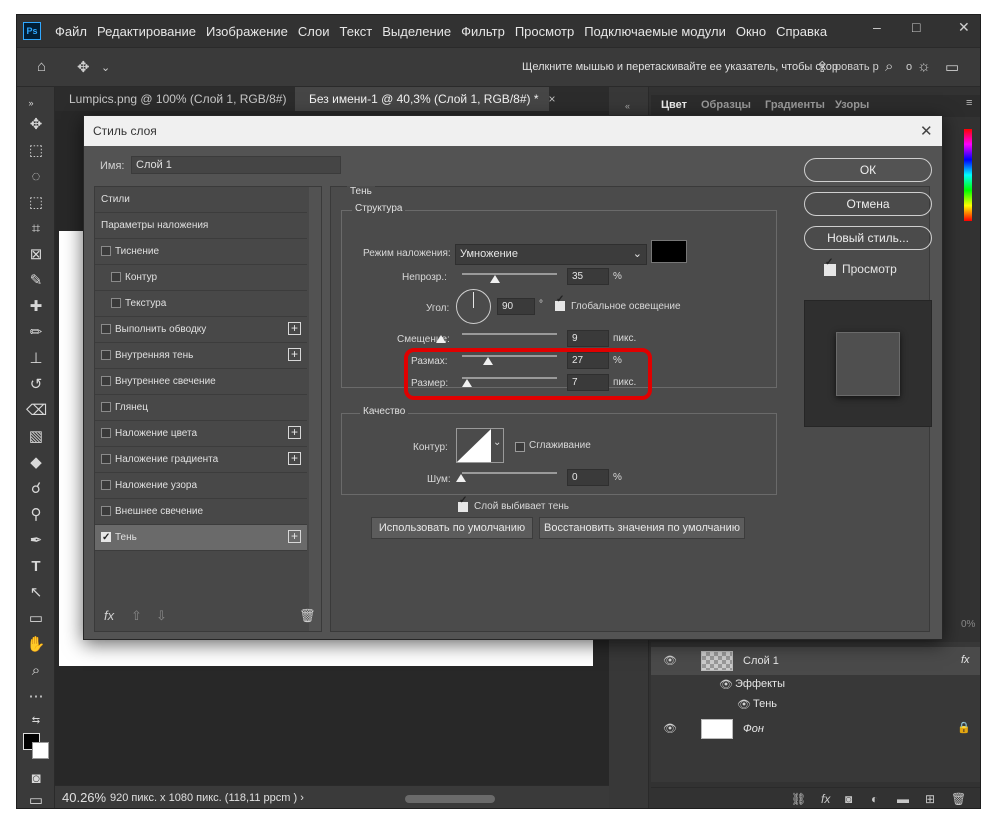 This screenshot has width=997, height=824. What do you see at coordinates (36, 779) in the screenshot?
I see `quick-mask-icon: ◙` at bounding box center [36, 779].